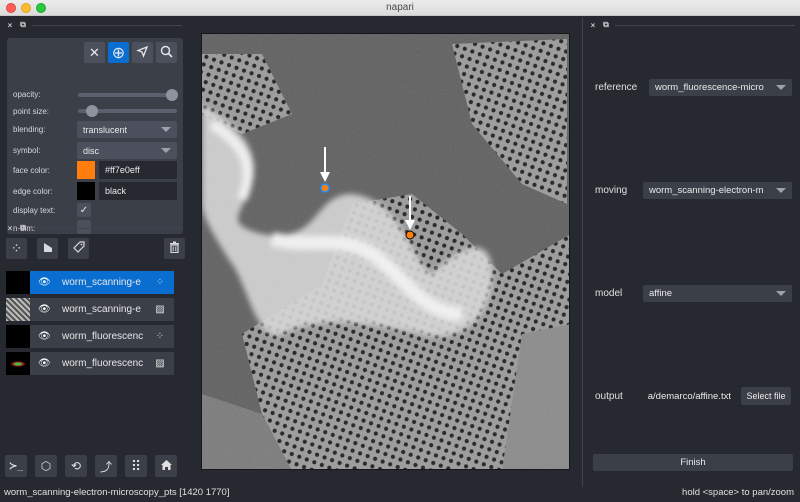  I want to click on point-marker-selected, so click(325, 188).